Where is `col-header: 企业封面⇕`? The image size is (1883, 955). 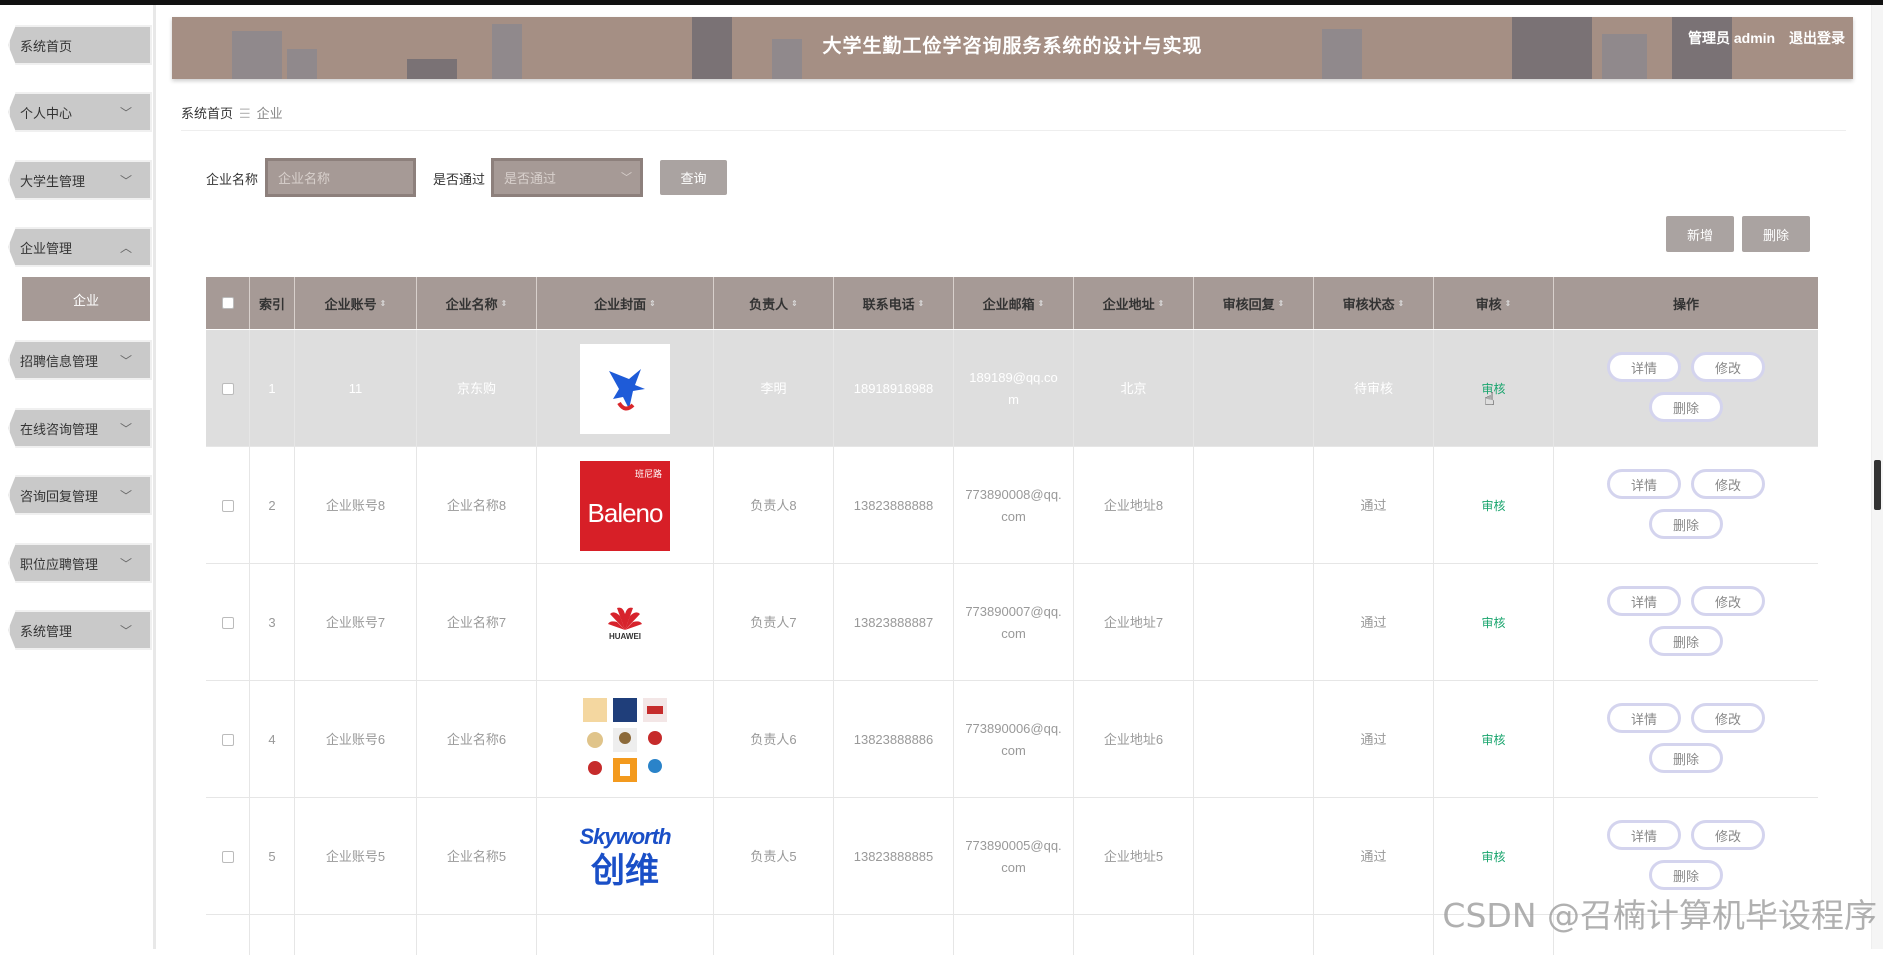 col-header: 企业封面⇕ is located at coordinates (625, 303).